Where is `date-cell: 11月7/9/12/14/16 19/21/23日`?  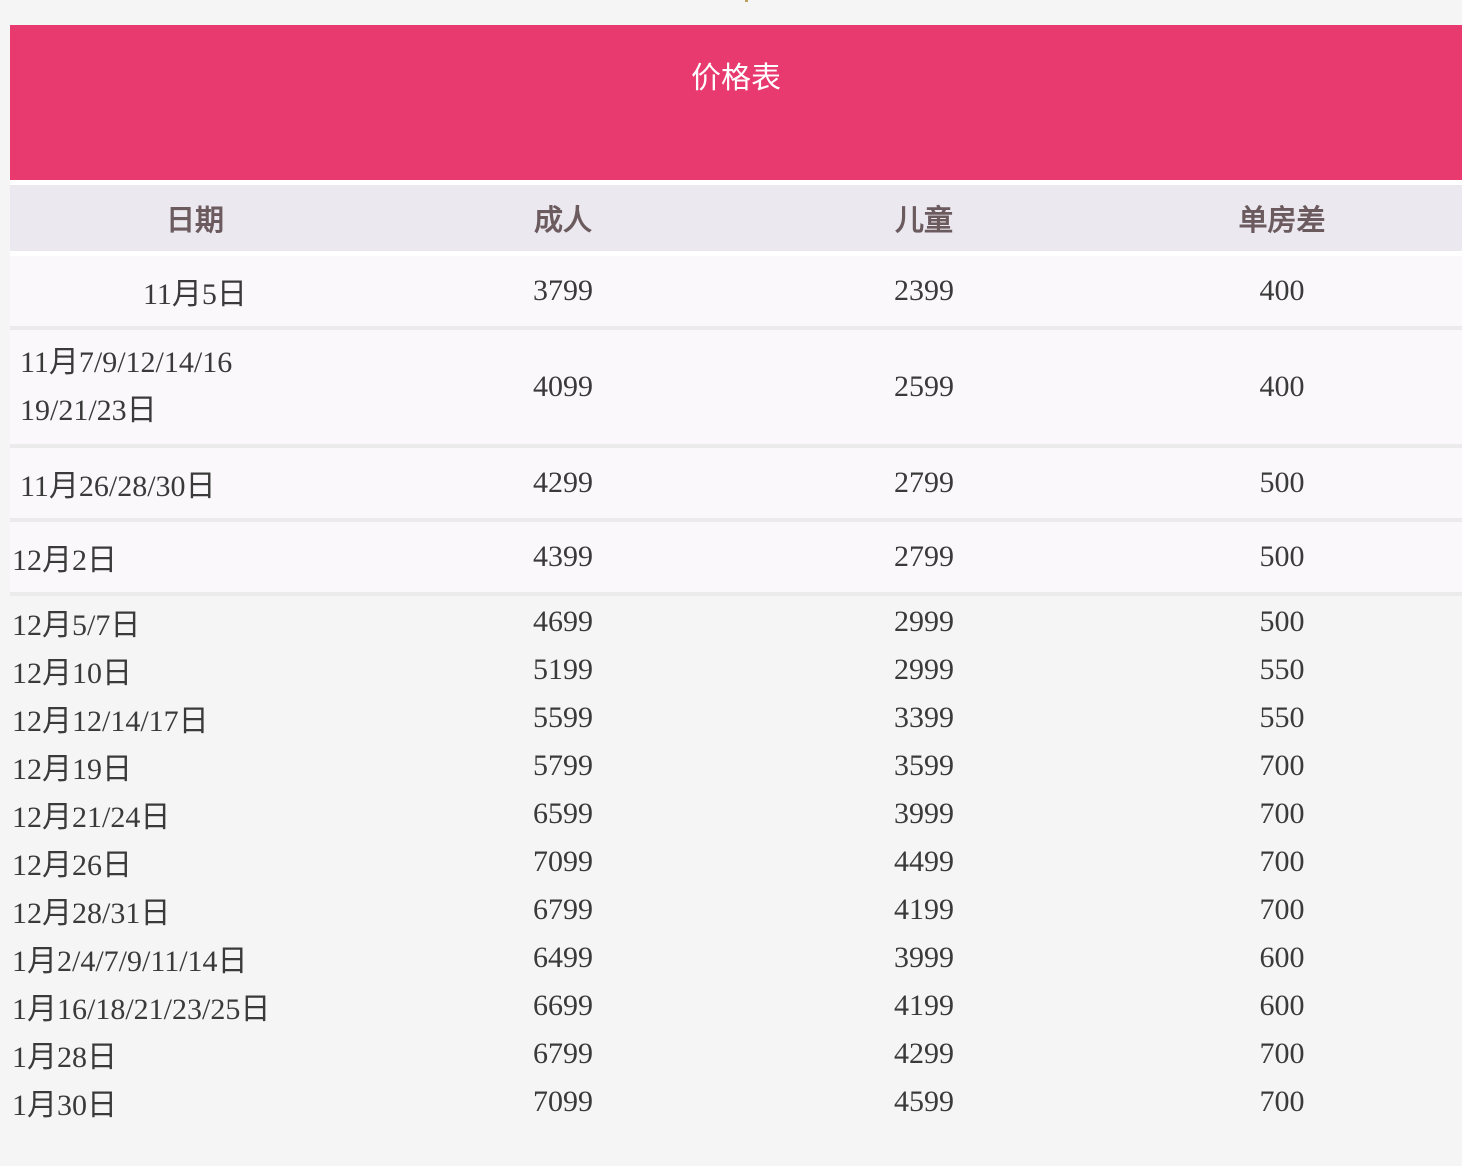
date-cell: 11月7/9/12/14/16 19/21/23日 is located at coordinates (195, 387).